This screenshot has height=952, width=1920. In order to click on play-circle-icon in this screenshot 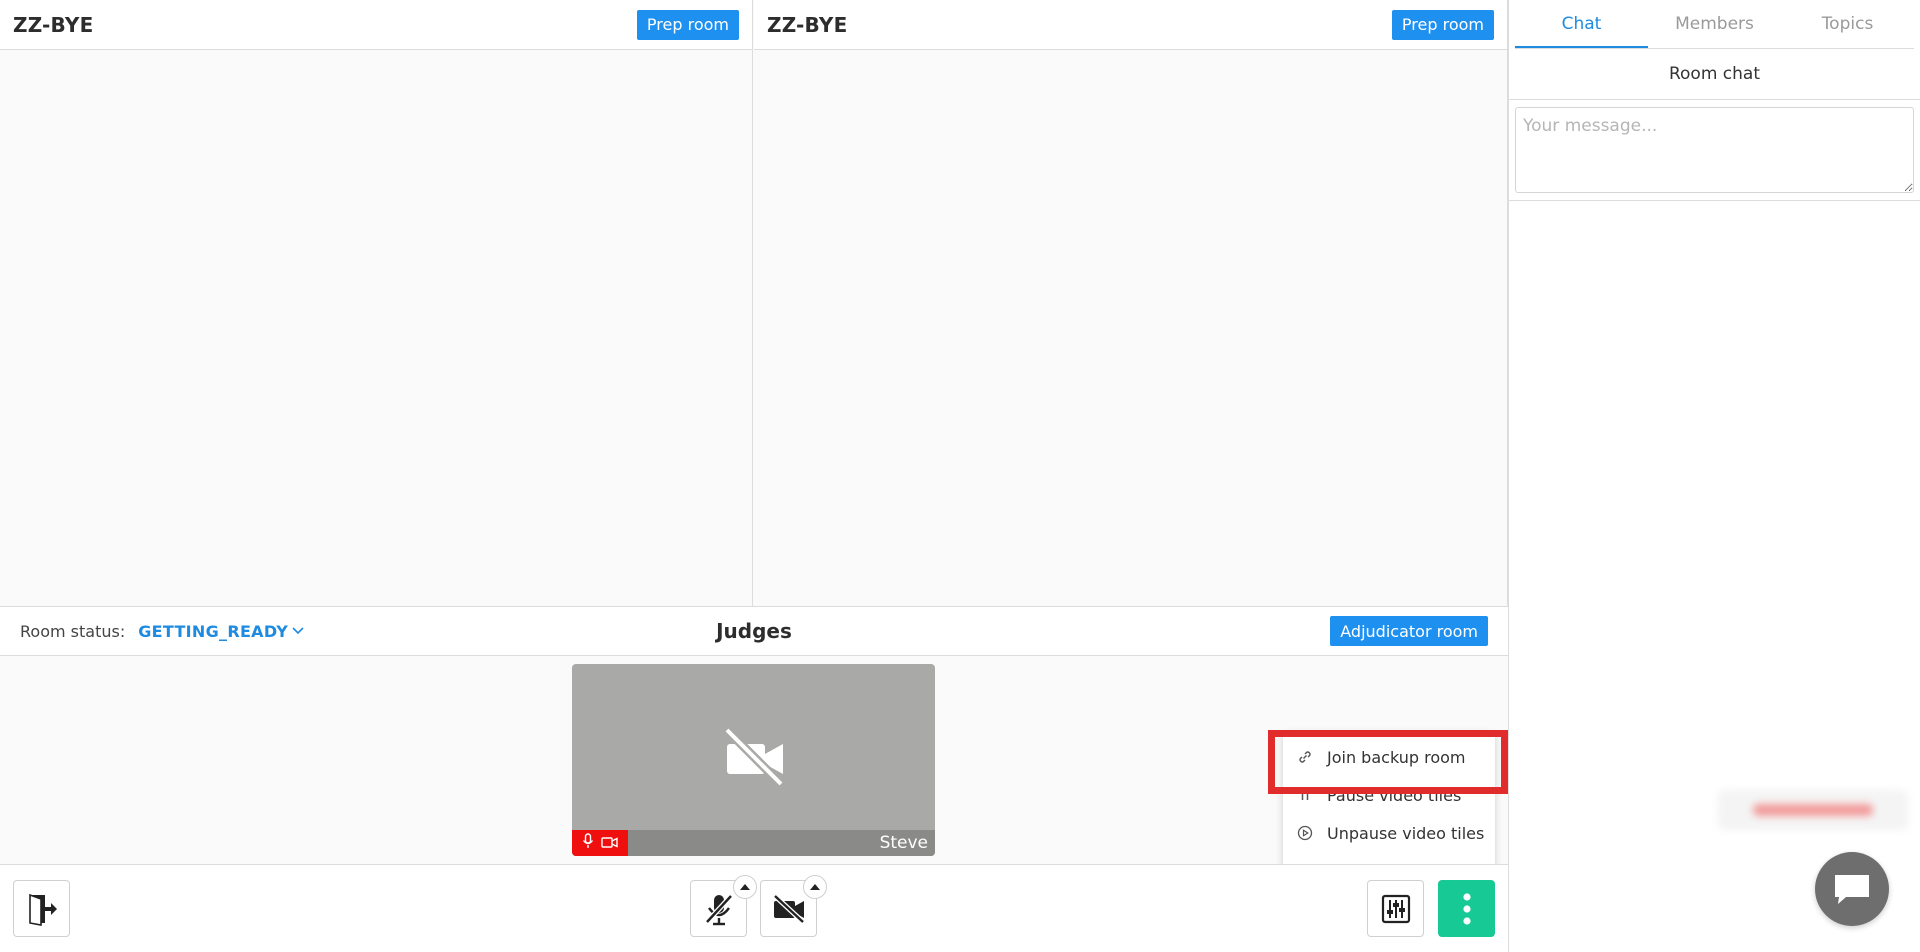, I will do `click(1305, 833)`.